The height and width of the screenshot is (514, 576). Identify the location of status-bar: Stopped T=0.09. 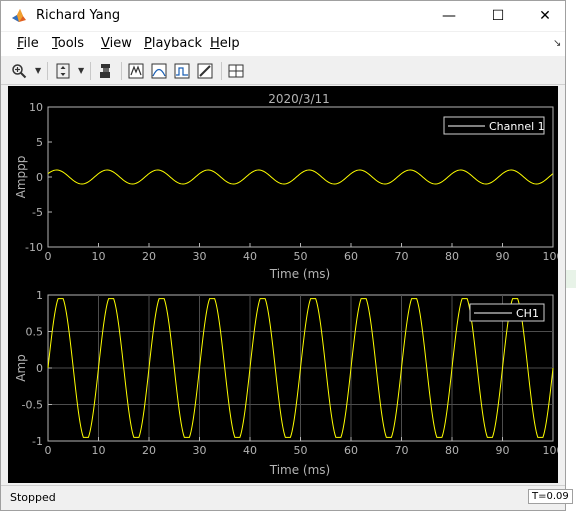
(287, 497).